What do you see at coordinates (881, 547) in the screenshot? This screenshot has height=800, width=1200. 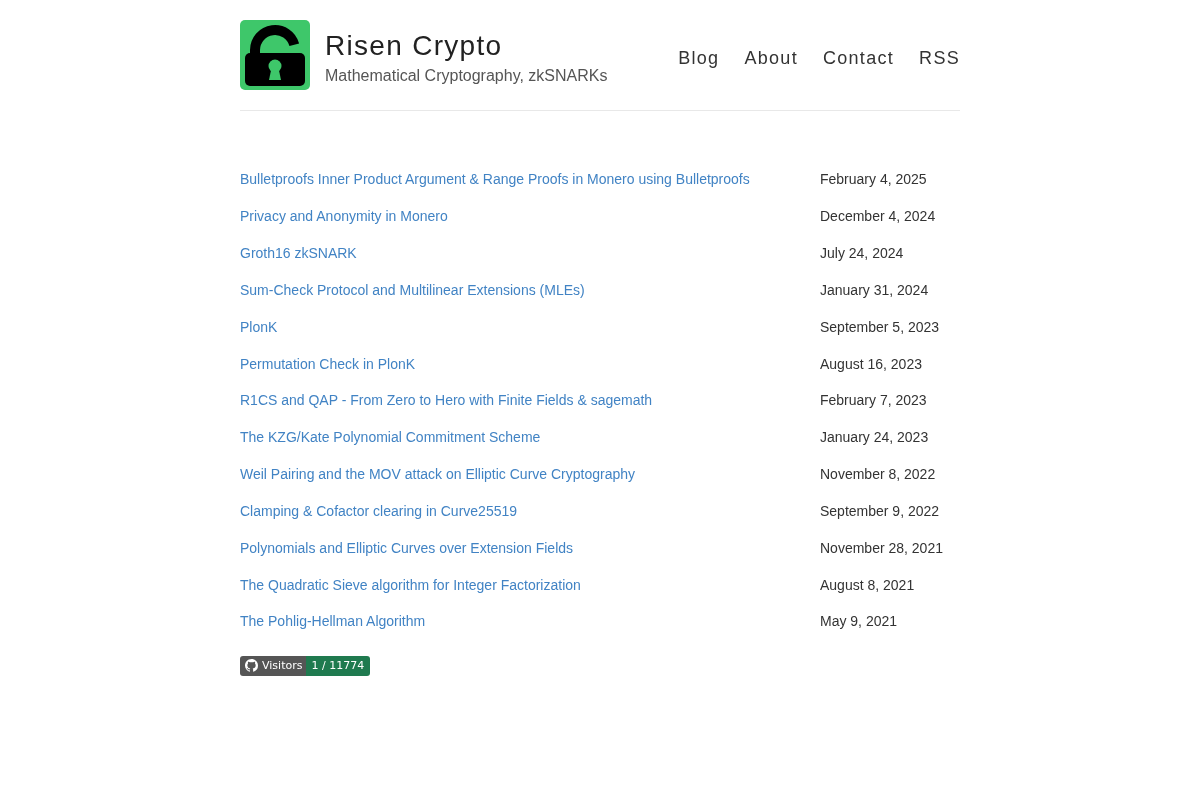 I see `post-date: November 28, 2021` at bounding box center [881, 547].